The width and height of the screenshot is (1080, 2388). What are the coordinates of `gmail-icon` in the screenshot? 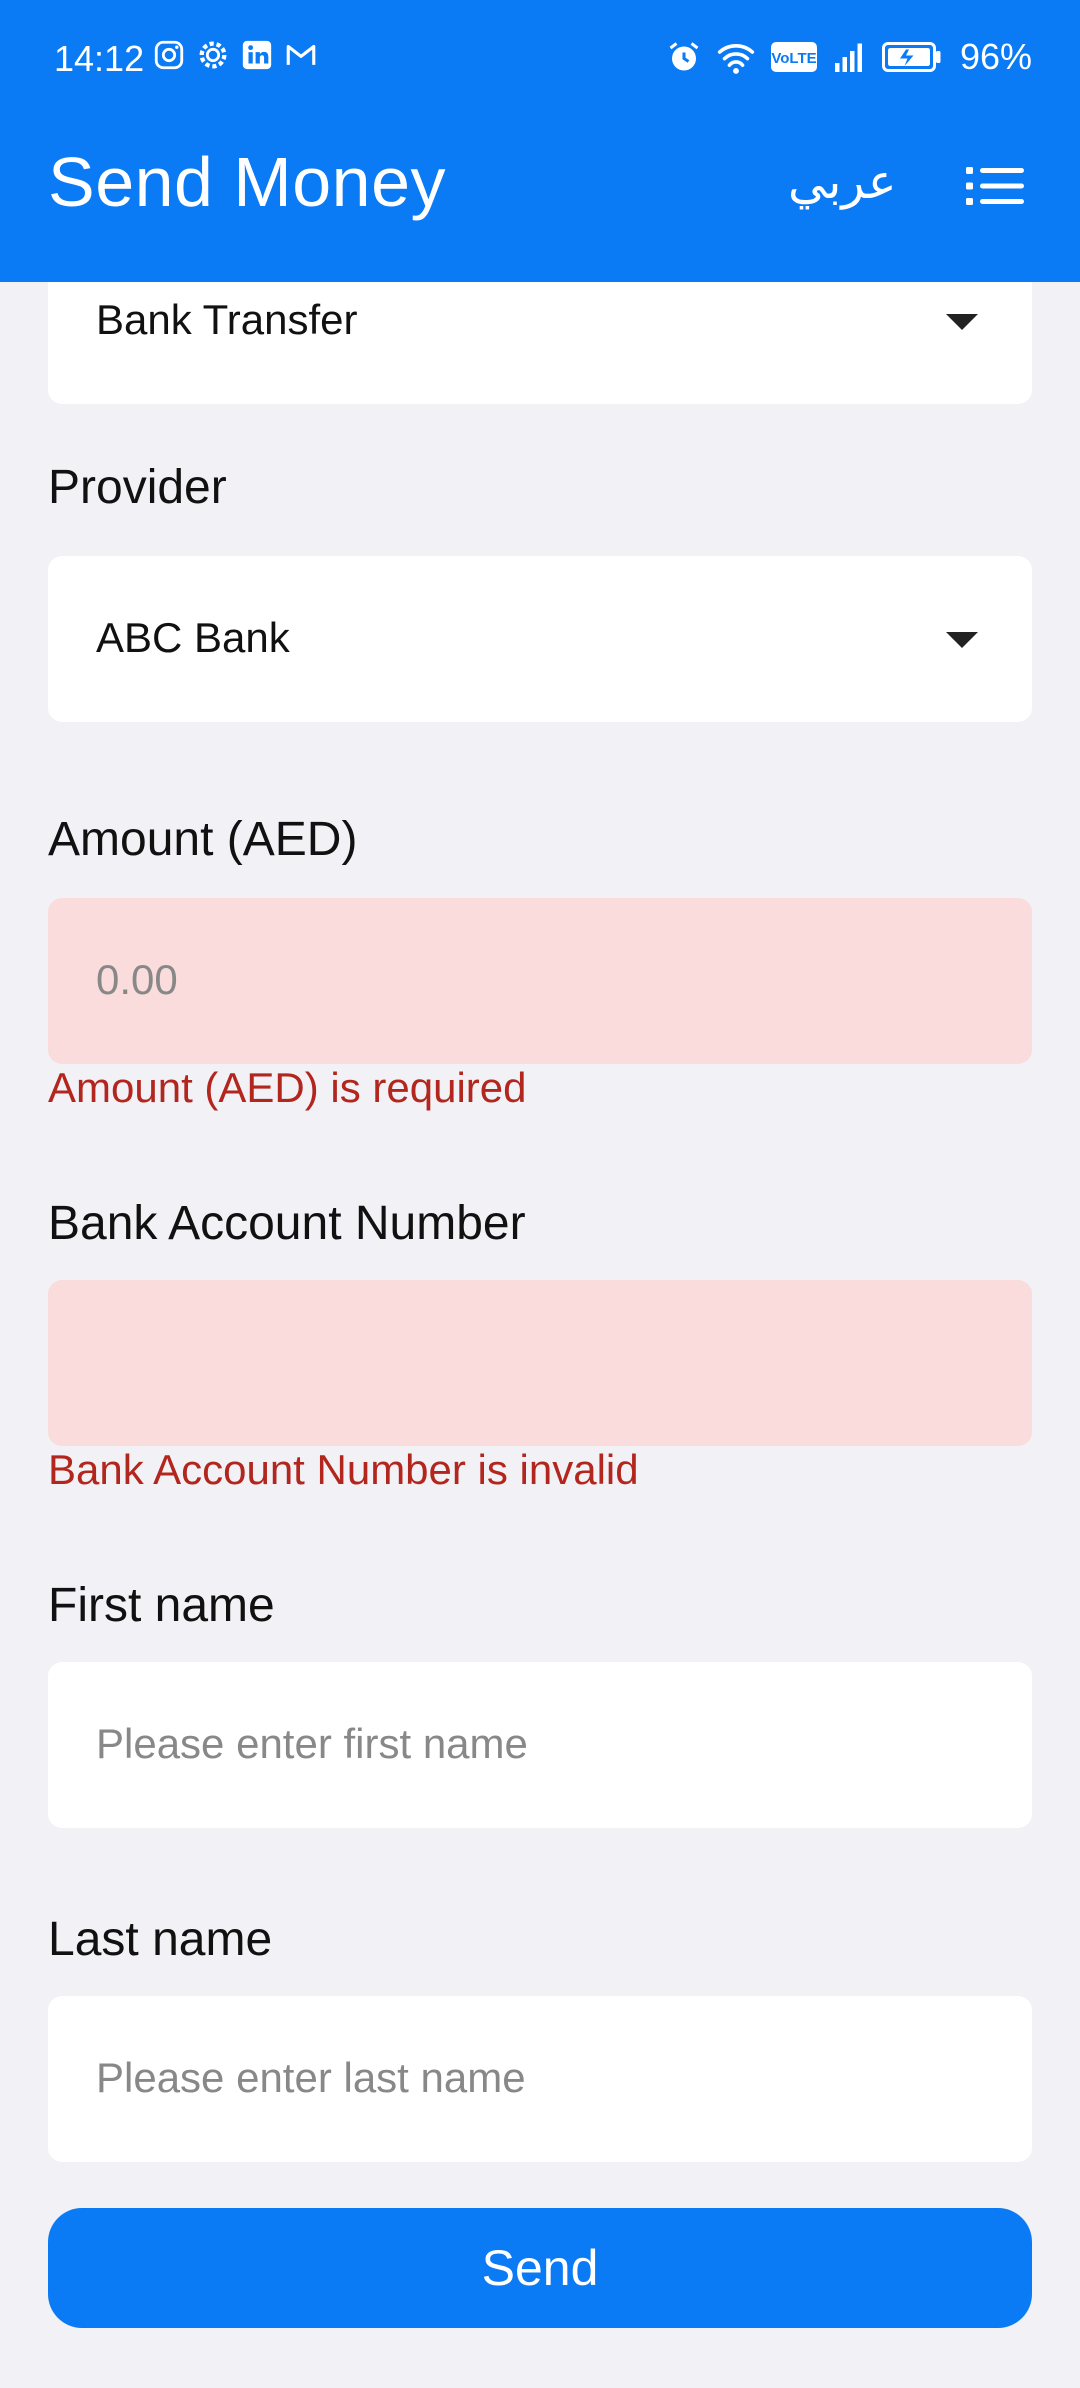 It's located at (301, 54).